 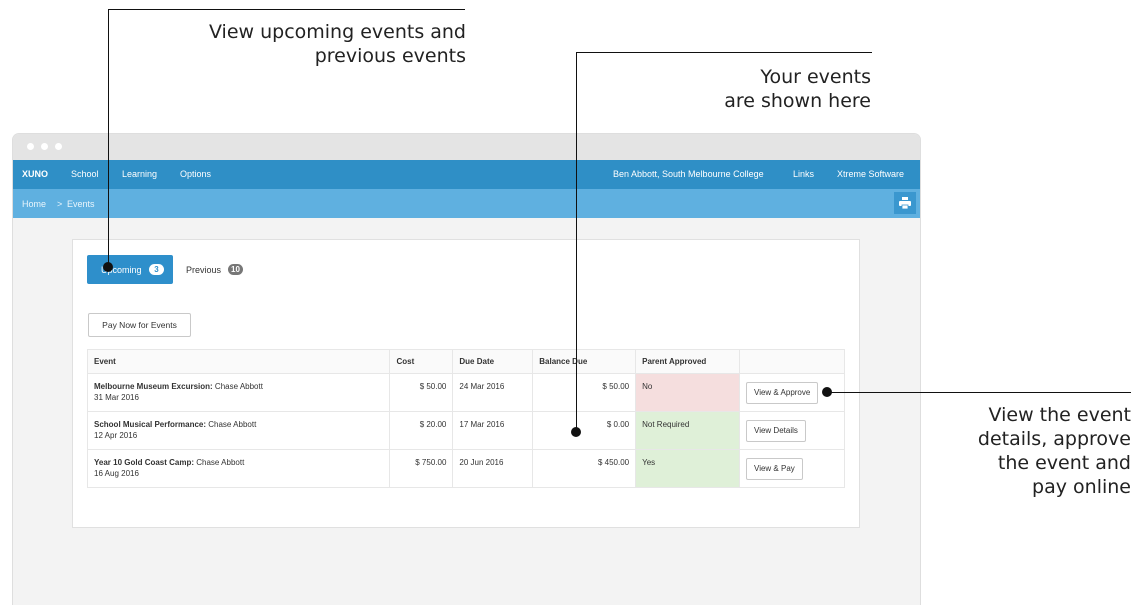 I want to click on nav-item-options: Options, so click(x=195, y=174).